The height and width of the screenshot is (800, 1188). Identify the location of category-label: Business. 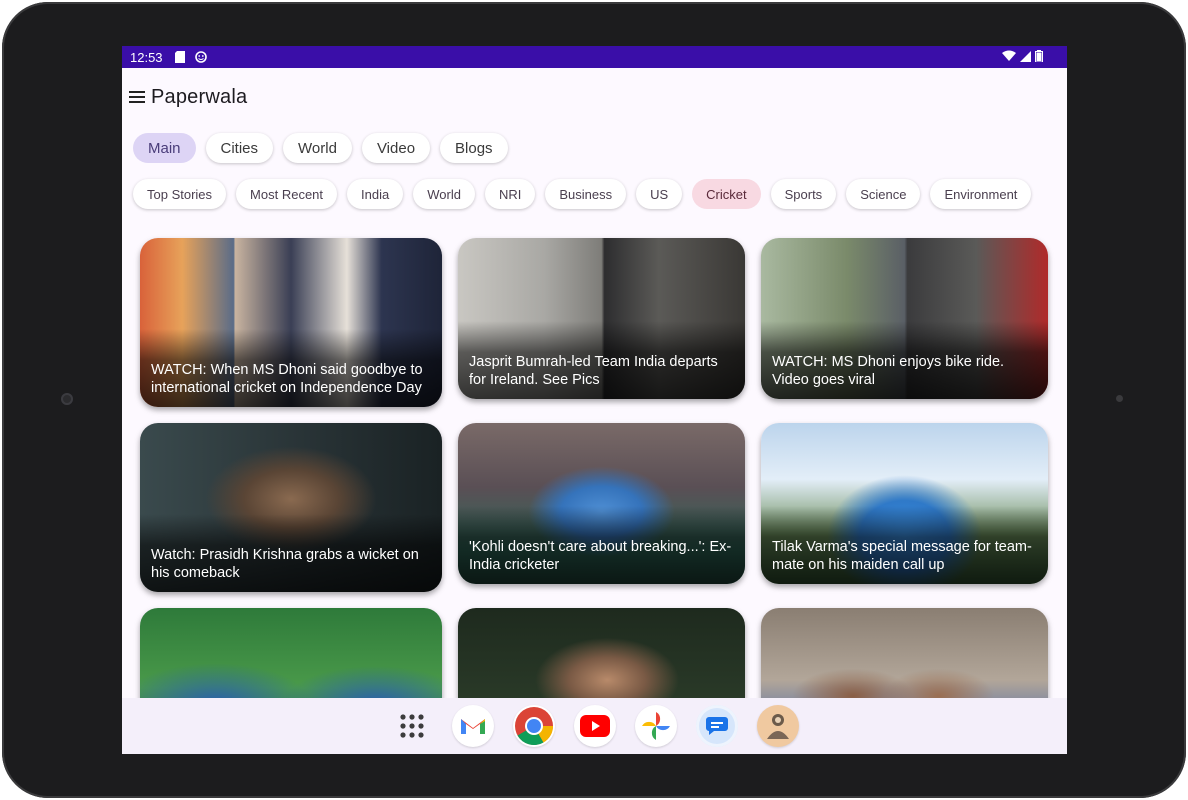
(586, 194).